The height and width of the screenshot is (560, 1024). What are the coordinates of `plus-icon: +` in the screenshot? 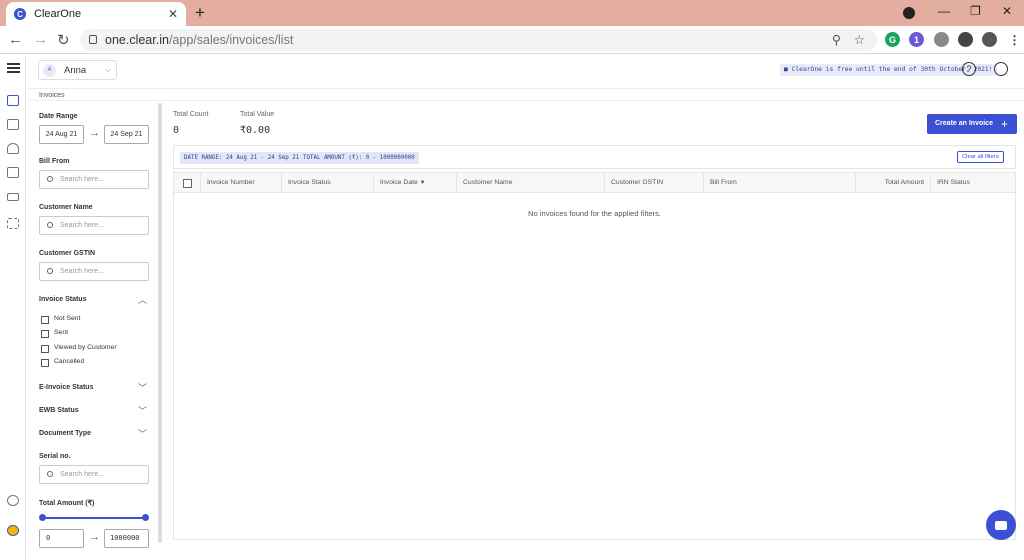 It's located at (1004, 124).